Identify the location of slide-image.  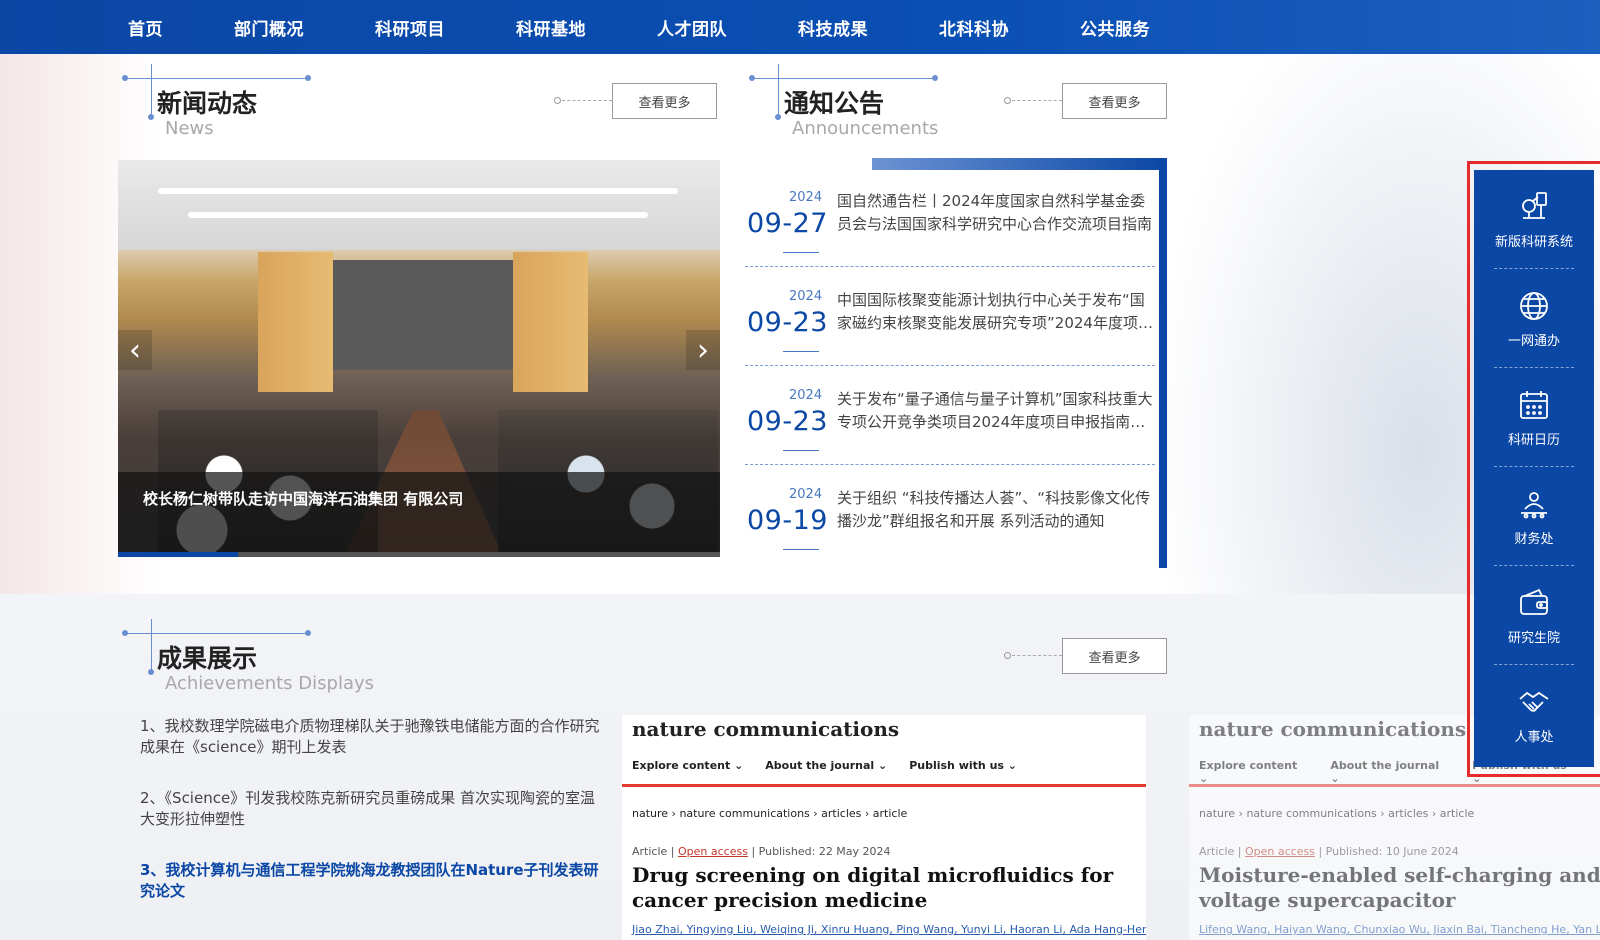
(423, 315).